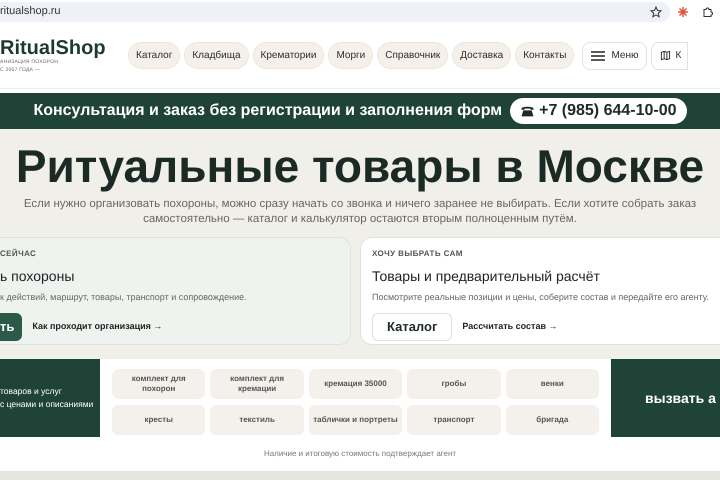 Image resolution: width=720 pixels, height=480 pixels. What do you see at coordinates (38, 276) in the screenshot?
I see `card-title: ь похороны` at bounding box center [38, 276].